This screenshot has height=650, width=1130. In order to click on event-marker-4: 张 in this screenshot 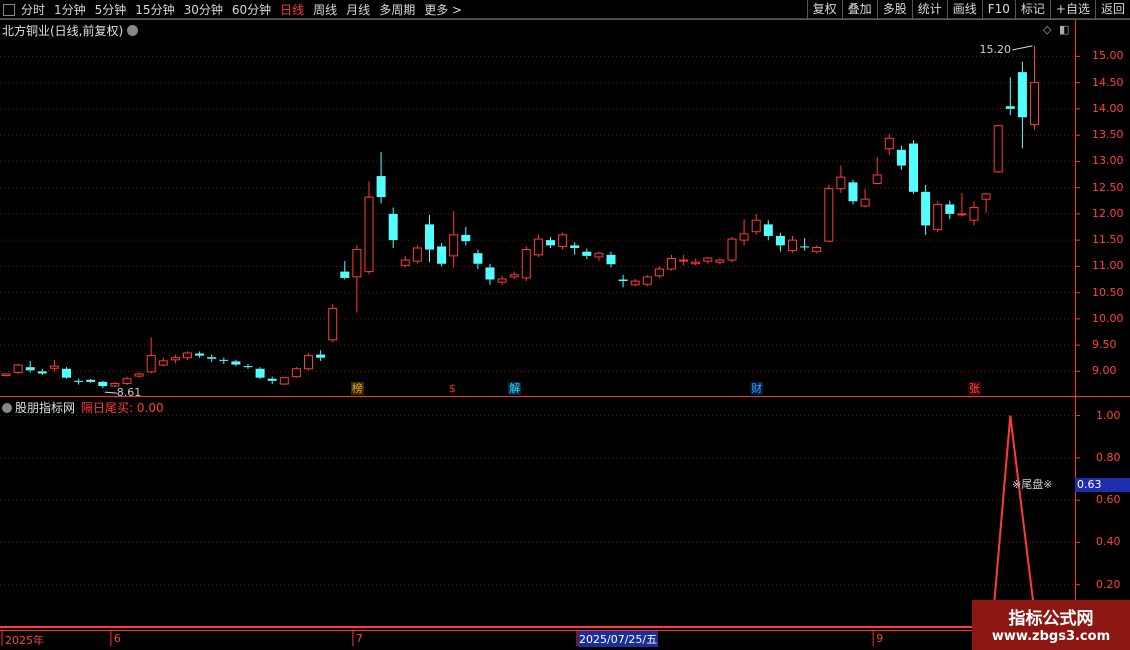, I will do `click(974, 388)`.